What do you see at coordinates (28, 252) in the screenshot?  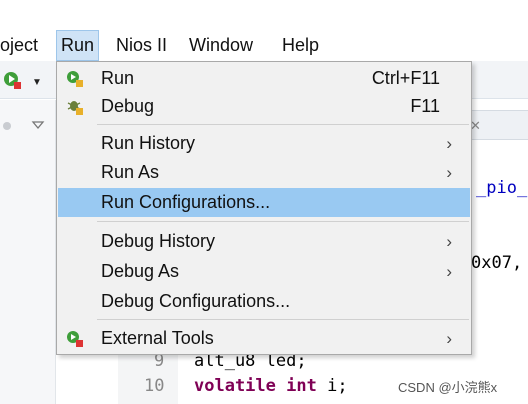 I see `left-panel` at bounding box center [28, 252].